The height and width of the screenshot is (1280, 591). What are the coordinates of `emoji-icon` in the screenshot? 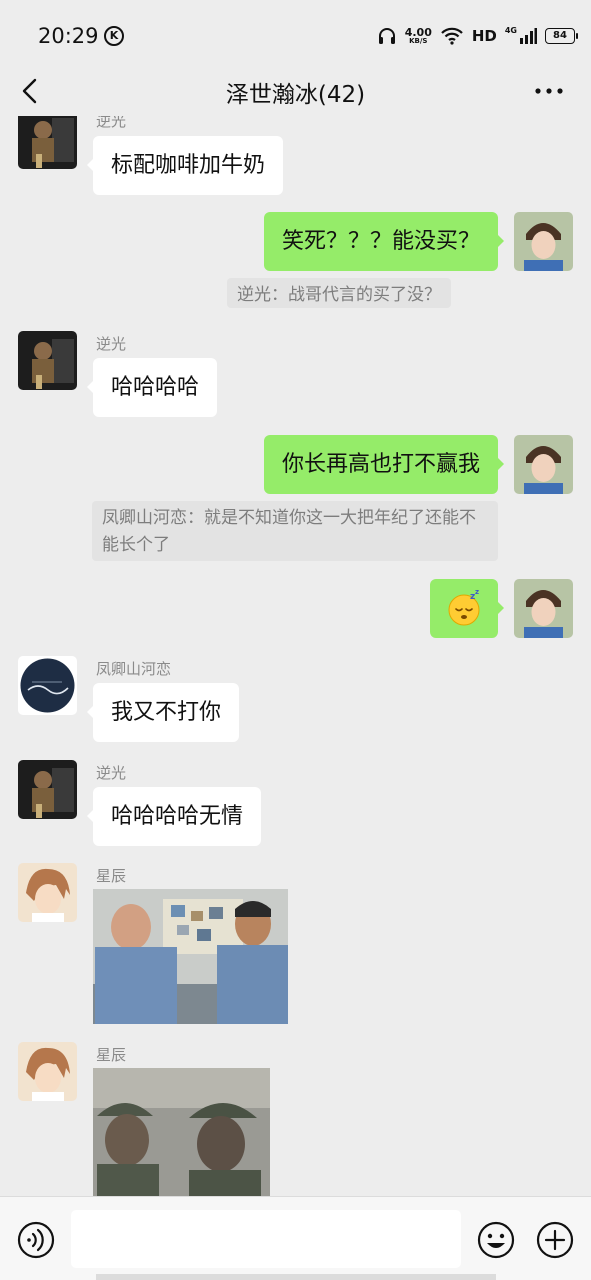 It's located at (496, 1240).